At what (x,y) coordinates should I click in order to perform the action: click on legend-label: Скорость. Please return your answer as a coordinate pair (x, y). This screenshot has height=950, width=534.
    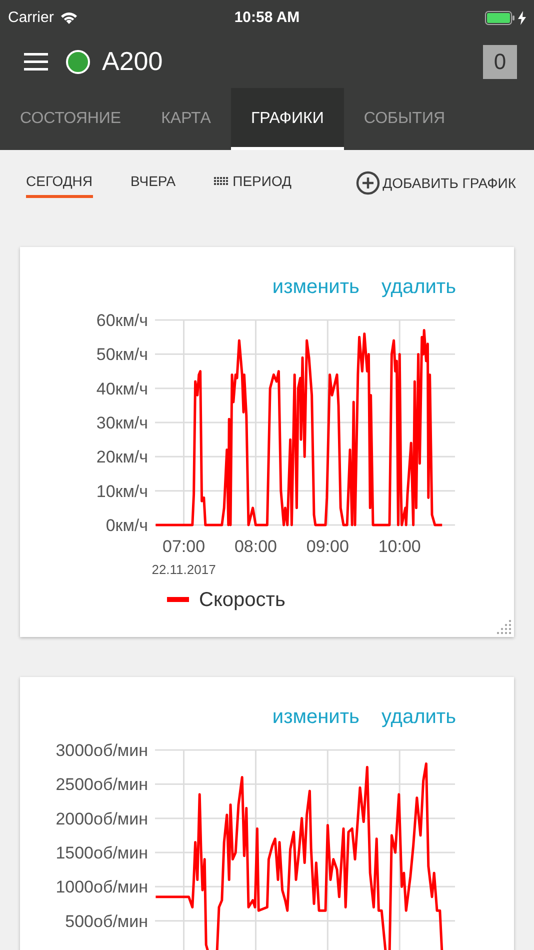
    Looking at the image, I should click on (242, 600).